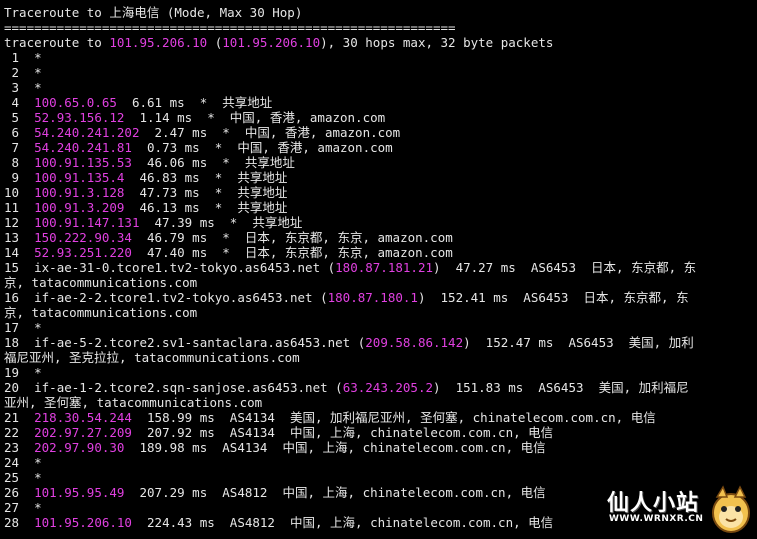 This screenshot has width=757, height=539. What do you see at coordinates (75, 102) in the screenshot?
I see `hop-ip: 100.65.0.65` at bounding box center [75, 102].